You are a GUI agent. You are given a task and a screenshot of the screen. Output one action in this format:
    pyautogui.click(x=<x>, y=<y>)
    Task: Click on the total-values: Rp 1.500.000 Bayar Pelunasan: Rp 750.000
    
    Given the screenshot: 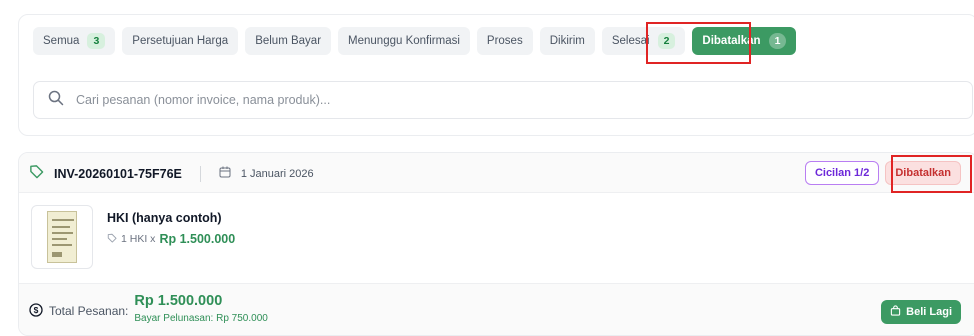 What is the action you would take?
    pyautogui.click(x=200, y=308)
    